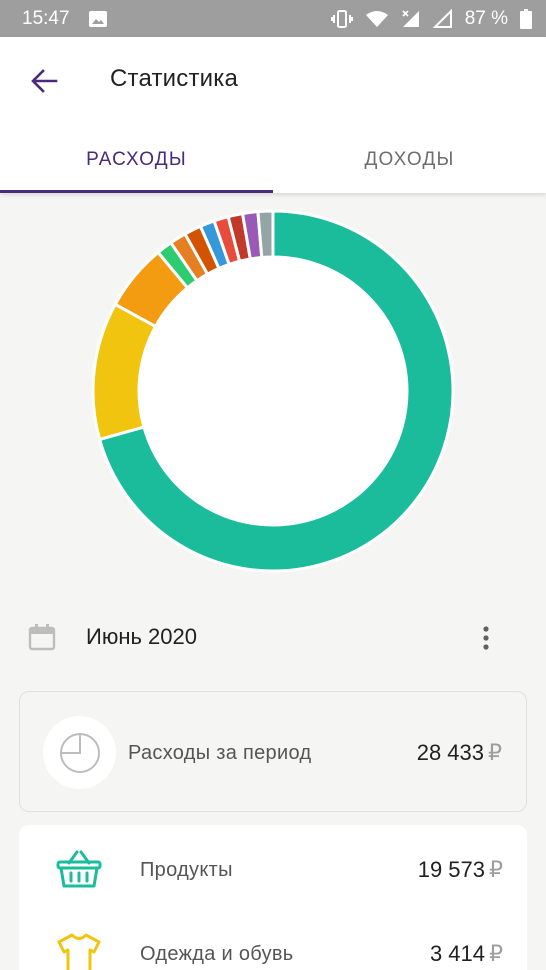  Describe the element at coordinates (174, 78) in the screenshot. I see `page-title: Статистика` at that location.